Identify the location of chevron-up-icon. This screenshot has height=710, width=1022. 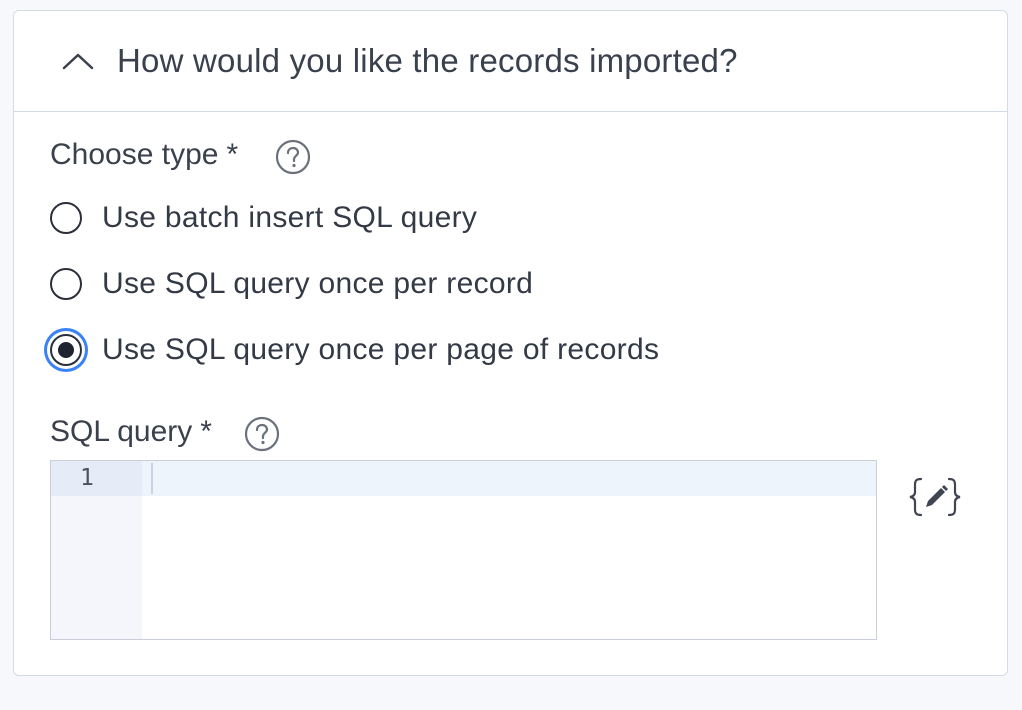
(78, 61).